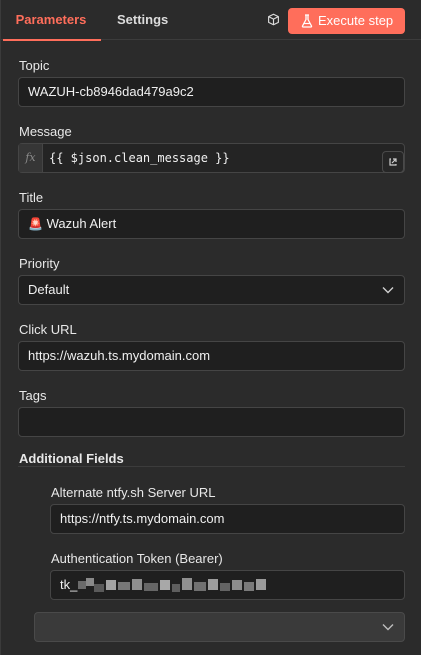 This screenshot has width=421, height=655. Describe the element at coordinates (119, 355) in the screenshot. I see `click-url-value: https://wazuh.ts.mydomain.com` at that location.